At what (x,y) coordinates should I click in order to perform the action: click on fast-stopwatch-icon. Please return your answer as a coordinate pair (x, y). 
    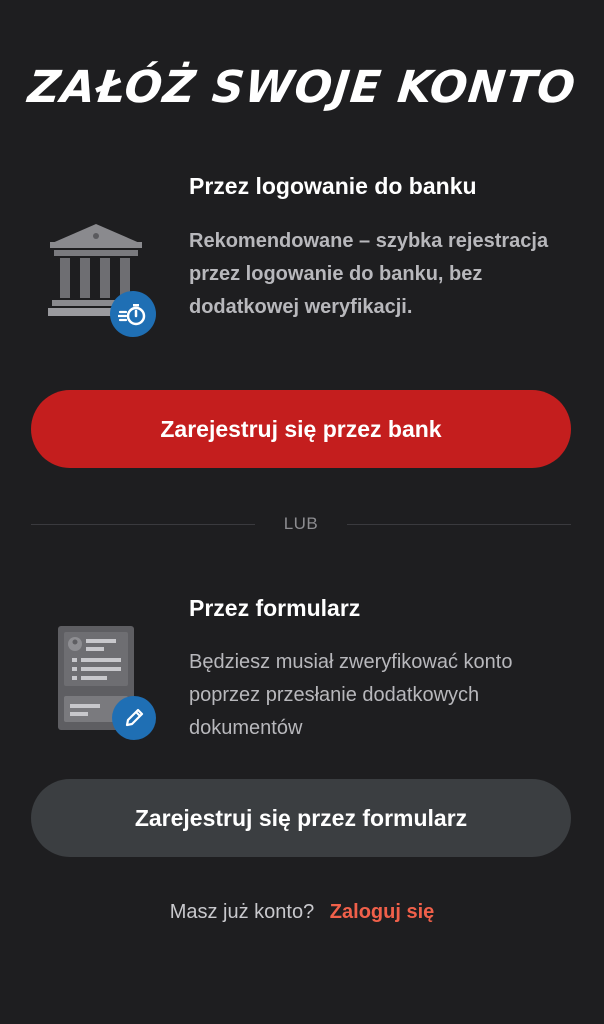
    Looking at the image, I should click on (133, 314).